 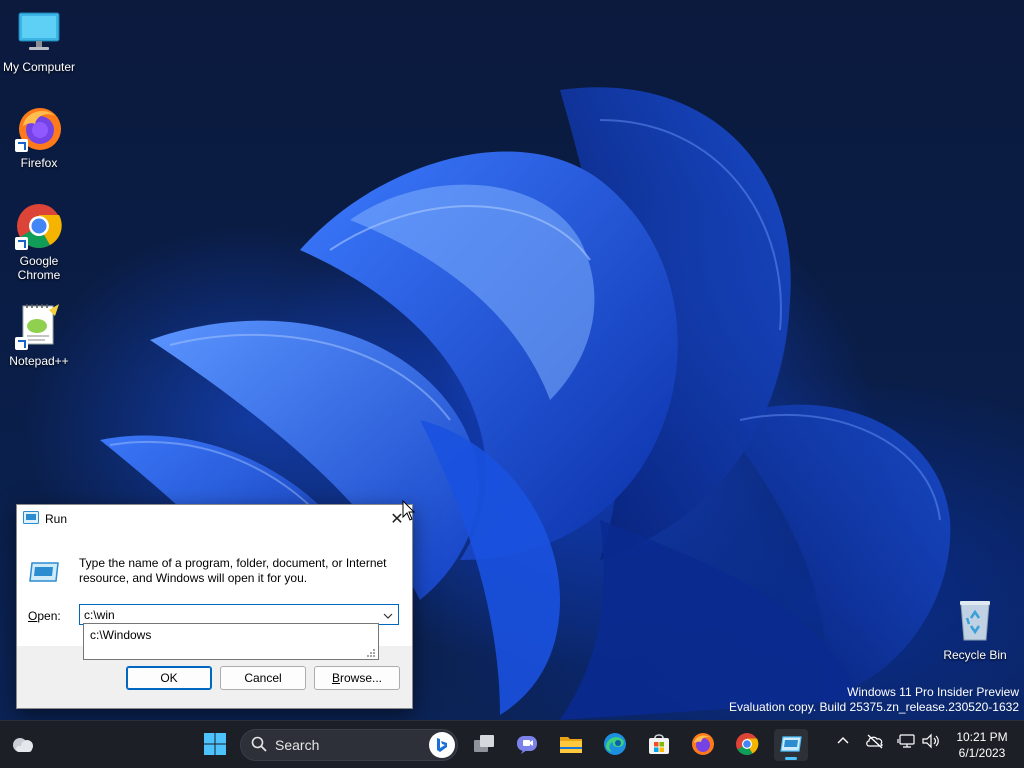 What do you see at coordinates (335, 678) in the screenshot?
I see `browse-label-accelerator: B` at bounding box center [335, 678].